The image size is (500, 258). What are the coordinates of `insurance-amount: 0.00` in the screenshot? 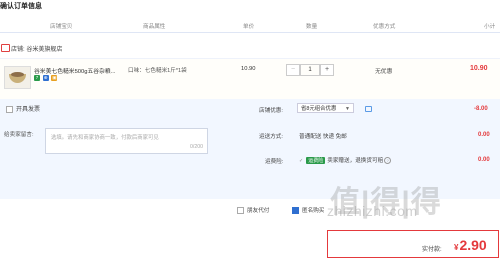 It's located at (484, 160).